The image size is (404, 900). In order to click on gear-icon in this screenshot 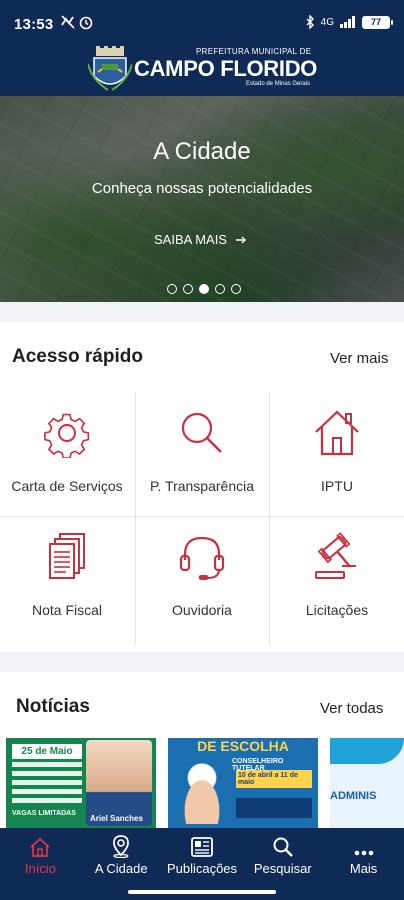, I will do `click(67, 435)`.